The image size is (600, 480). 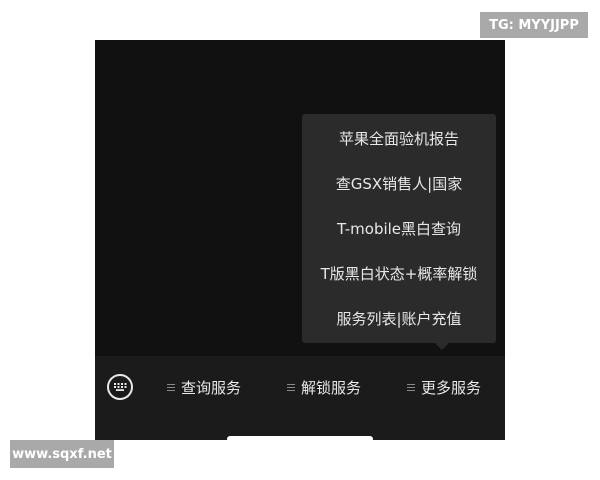 I want to click on menu-item-service-list-recharge: 服务列表|账户充值, so click(x=399, y=318).